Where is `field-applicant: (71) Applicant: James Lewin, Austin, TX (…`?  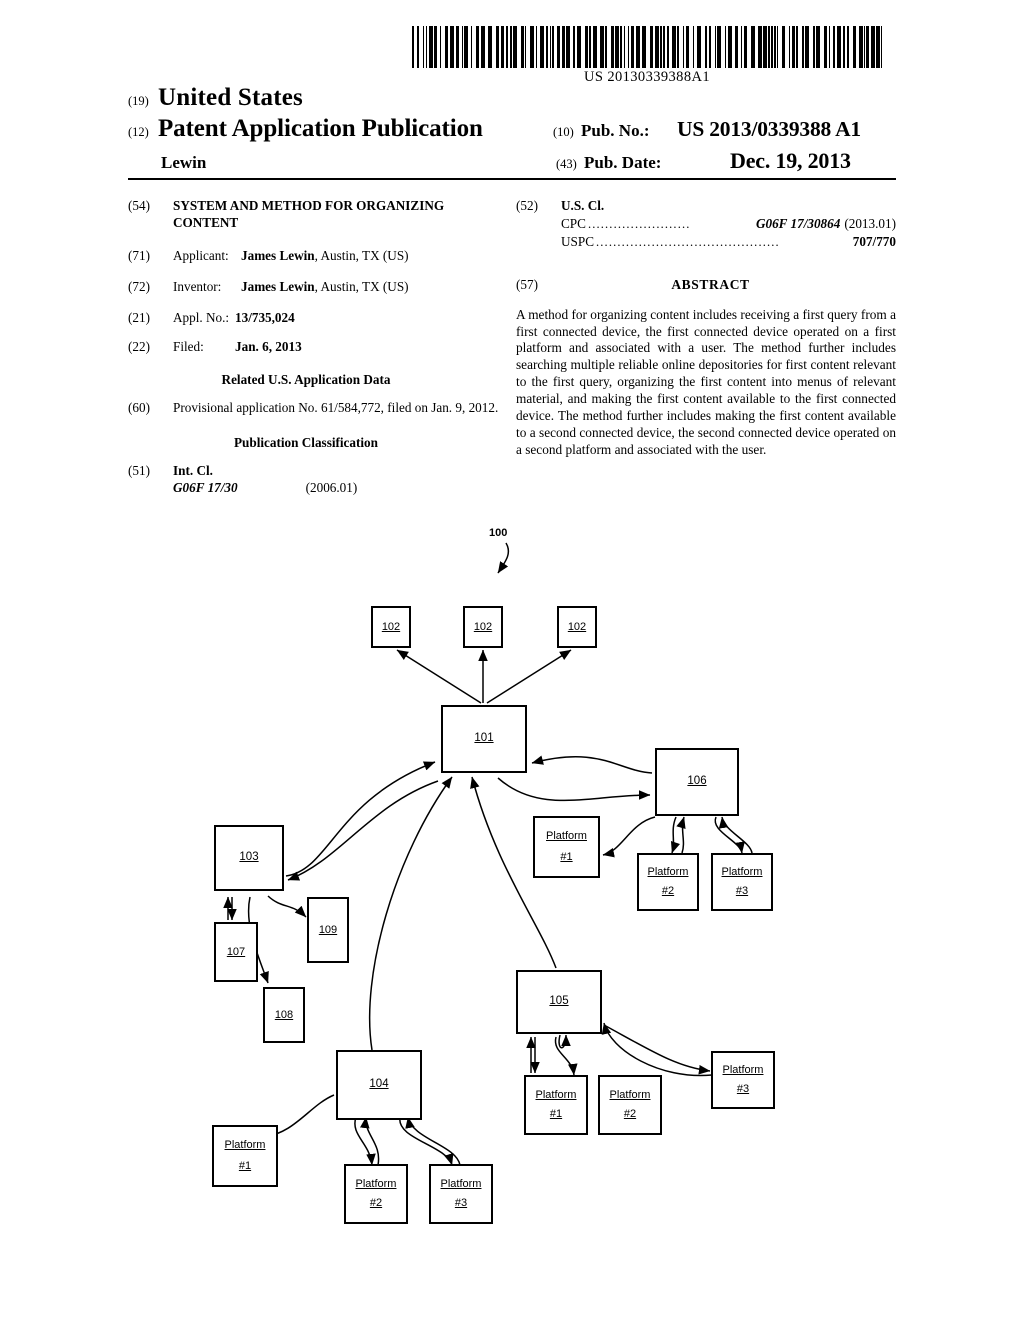 field-applicant: (71) Applicant: James Lewin, Austin, TX (… is located at coordinates (314, 256).